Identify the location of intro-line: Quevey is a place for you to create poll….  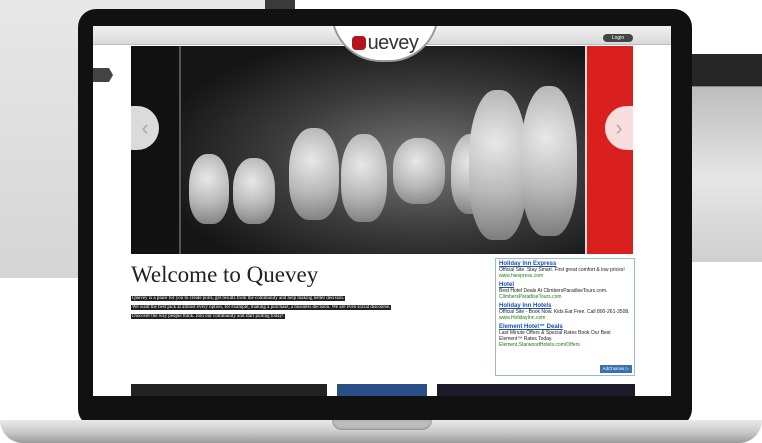
(238, 298).